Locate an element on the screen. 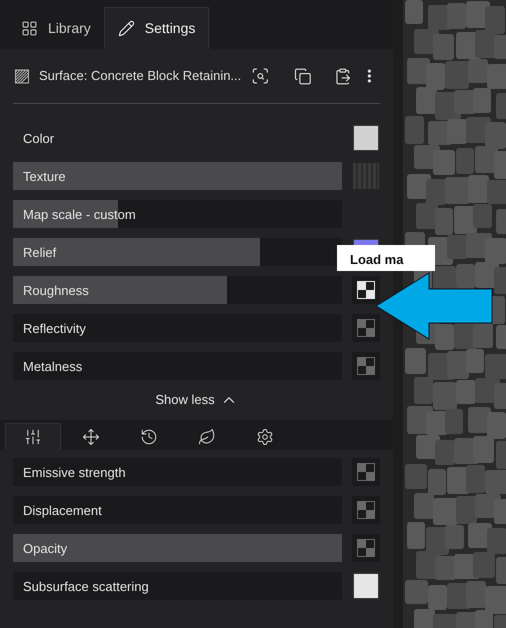 The width and height of the screenshot is (506, 628). tooltip: Load ma is located at coordinates (386, 258).